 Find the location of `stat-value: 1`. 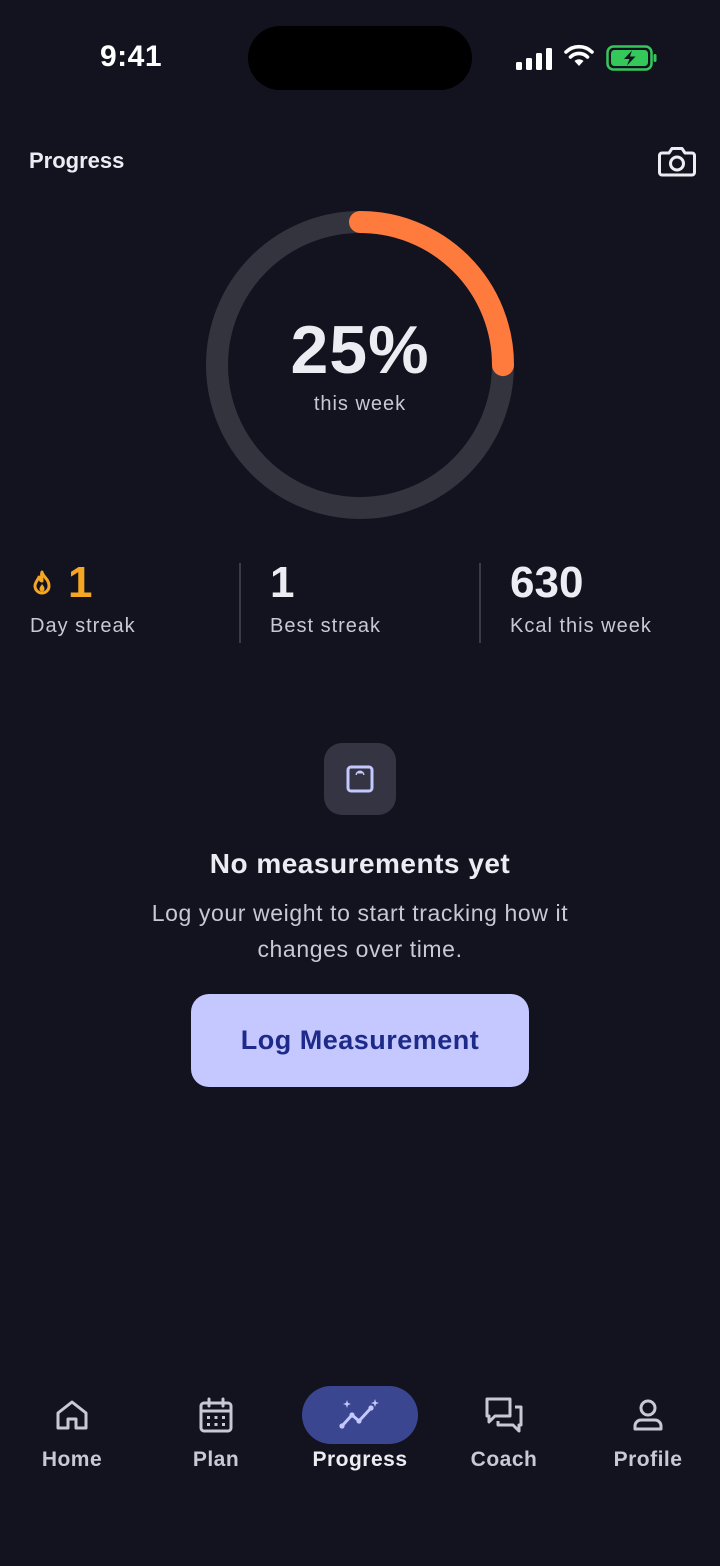

stat-value: 1 is located at coordinates (83, 583).